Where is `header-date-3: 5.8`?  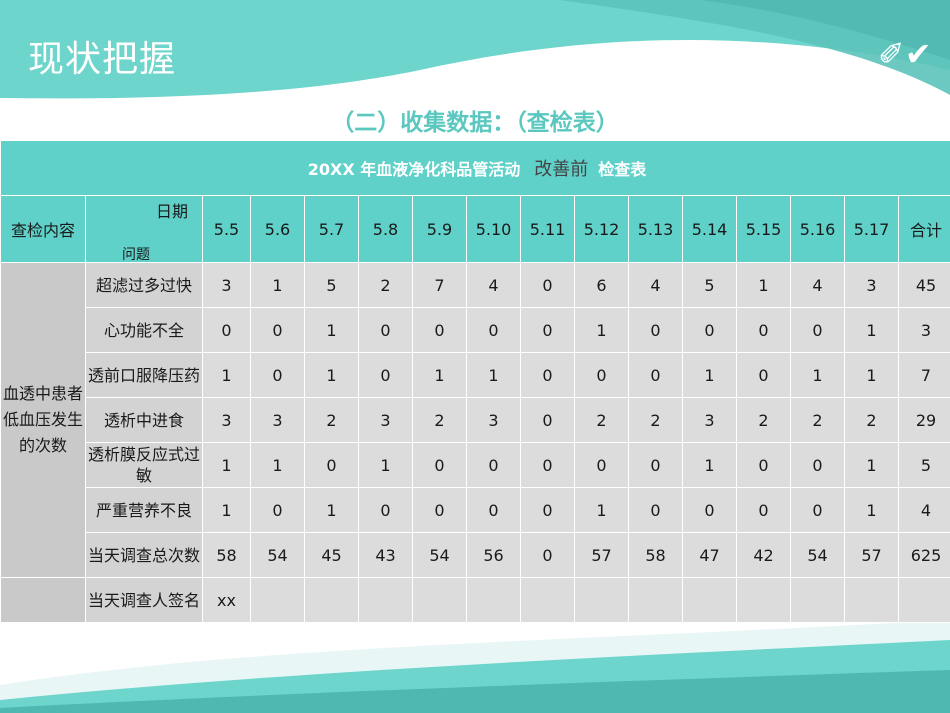 header-date-3: 5.8 is located at coordinates (385, 229).